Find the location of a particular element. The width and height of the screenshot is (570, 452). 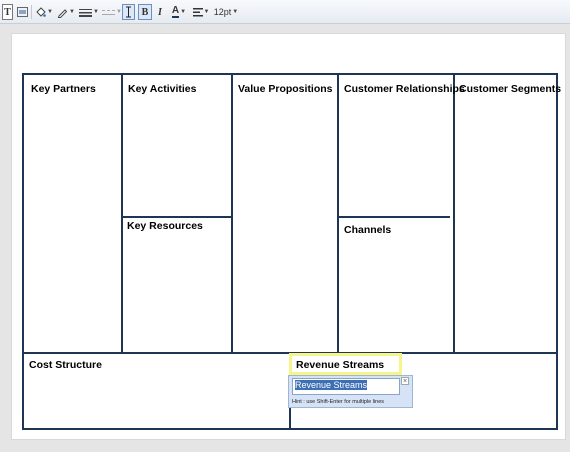

font-color-button: A ▼ is located at coordinates (179, 12).